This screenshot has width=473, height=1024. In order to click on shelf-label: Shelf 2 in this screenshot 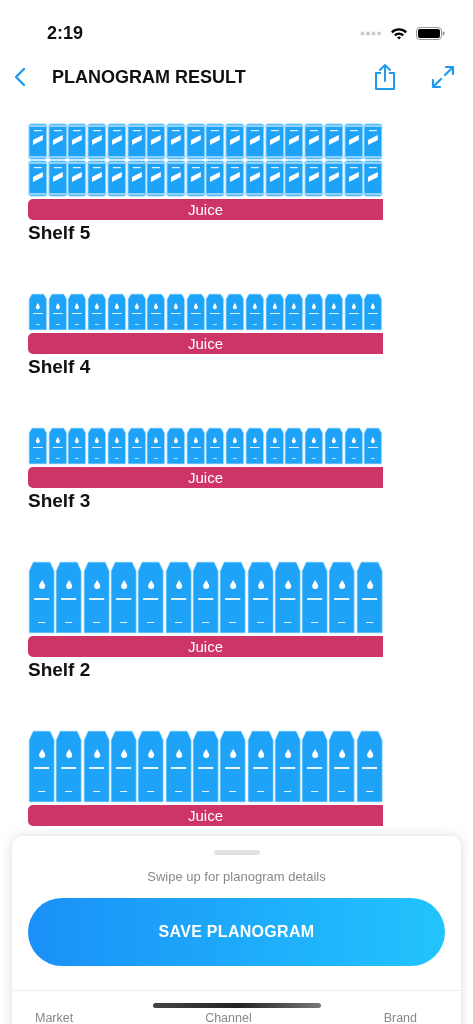, I will do `click(60, 670)`.